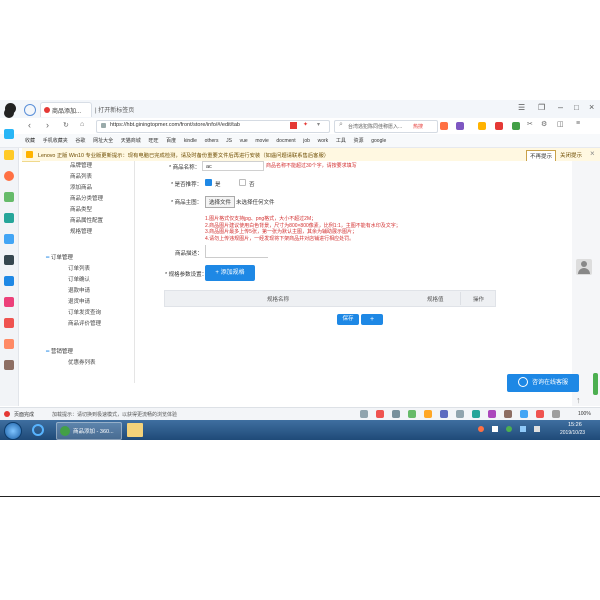 The image size is (600, 600). Describe the element at coordinates (242, 182) in the screenshot. I see `recommend-no-checkbox` at that location.